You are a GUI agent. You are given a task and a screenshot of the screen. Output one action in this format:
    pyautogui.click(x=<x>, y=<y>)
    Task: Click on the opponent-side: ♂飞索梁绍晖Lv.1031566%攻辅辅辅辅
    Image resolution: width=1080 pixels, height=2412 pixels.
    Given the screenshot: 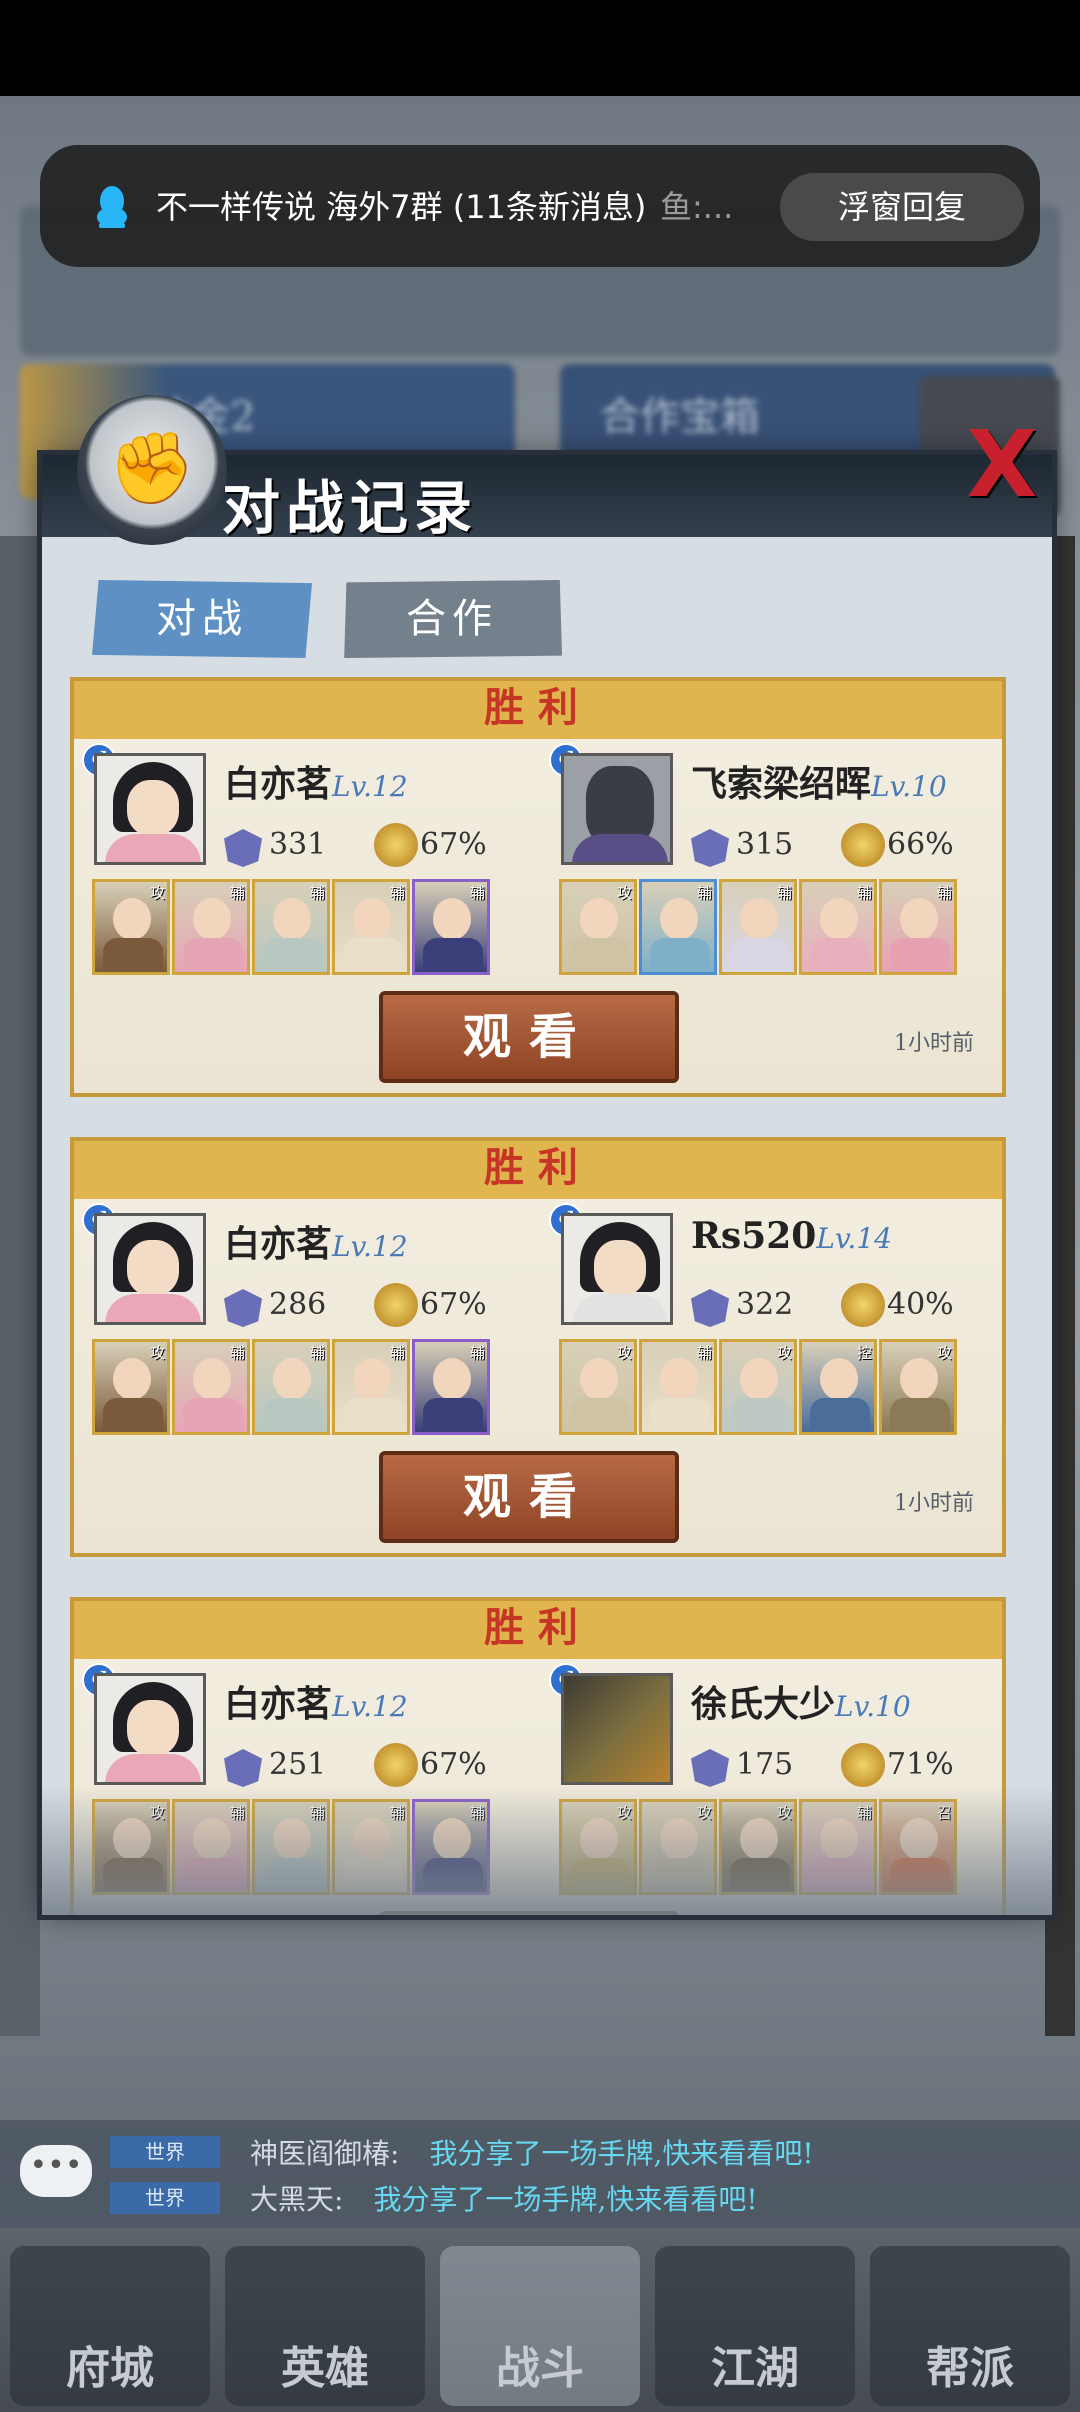 What is the action you would take?
    pyautogui.click(x=772, y=860)
    